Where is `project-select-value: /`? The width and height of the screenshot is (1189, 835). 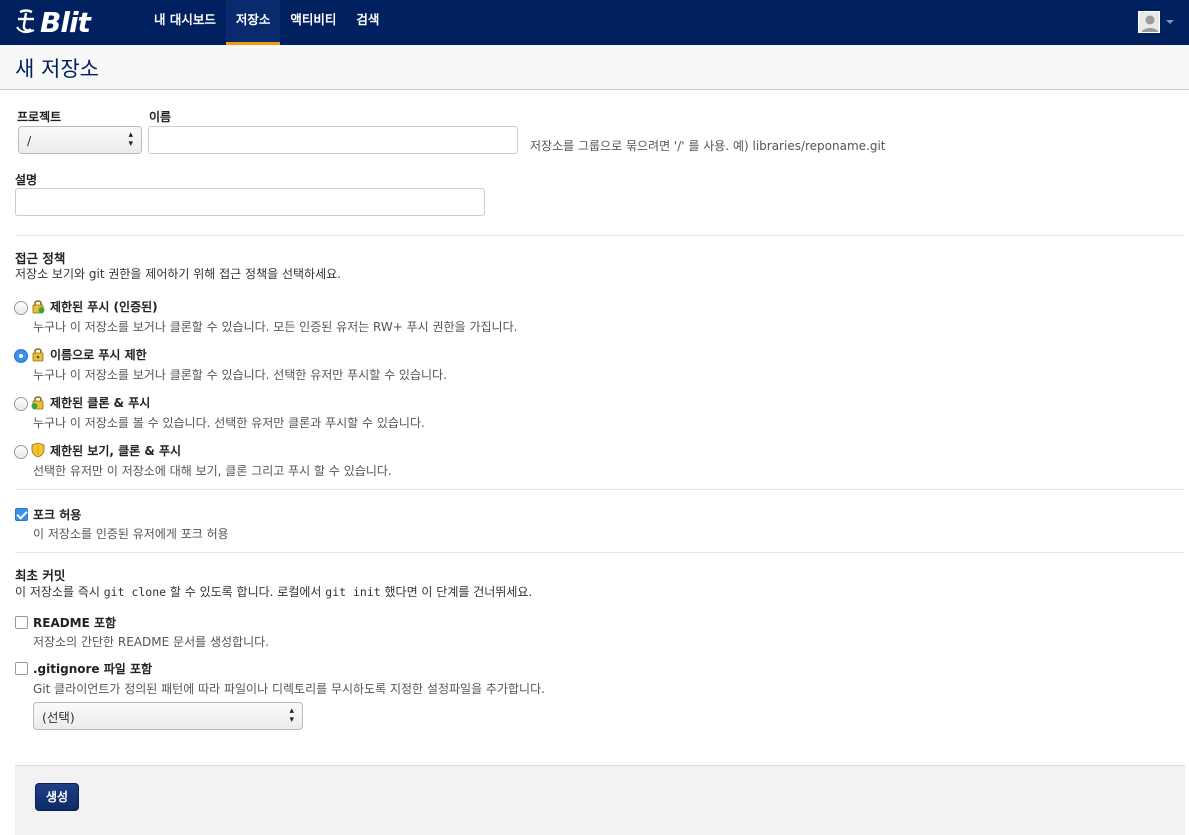 project-select-value: / is located at coordinates (29, 140).